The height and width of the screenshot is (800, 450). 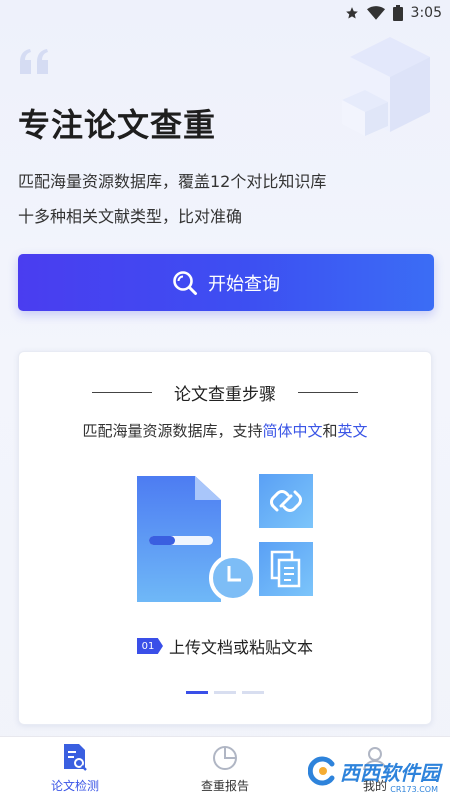 What do you see at coordinates (397, 13) in the screenshot?
I see `battery-icon` at bounding box center [397, 13].